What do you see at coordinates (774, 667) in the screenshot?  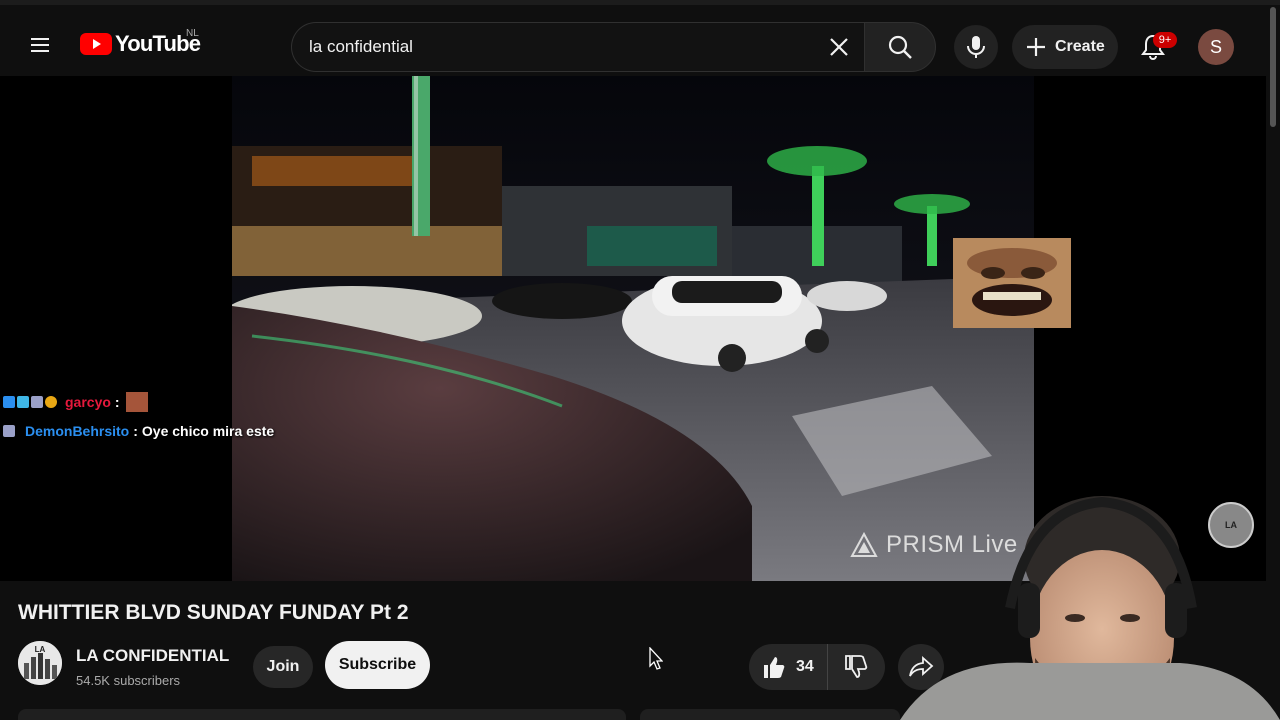 I see `like-icon` at bounding box center [774, 667].